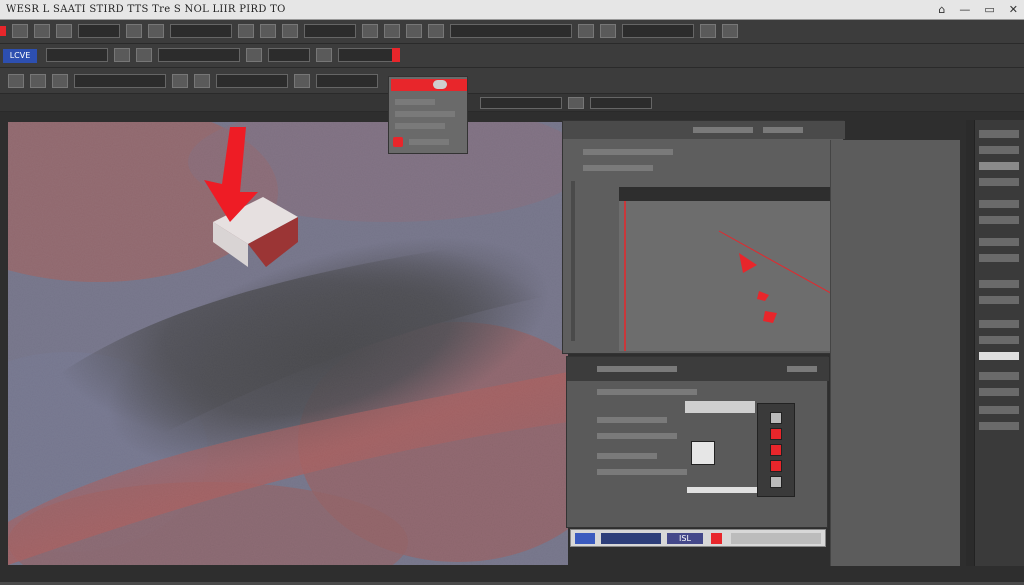 Image resolution: width=1024 pixels, height=585 pixels. What do you see at coordinates (156, 31) in the screenshot?
I see `brush-tool-icon` at bounding box center [156, 31].